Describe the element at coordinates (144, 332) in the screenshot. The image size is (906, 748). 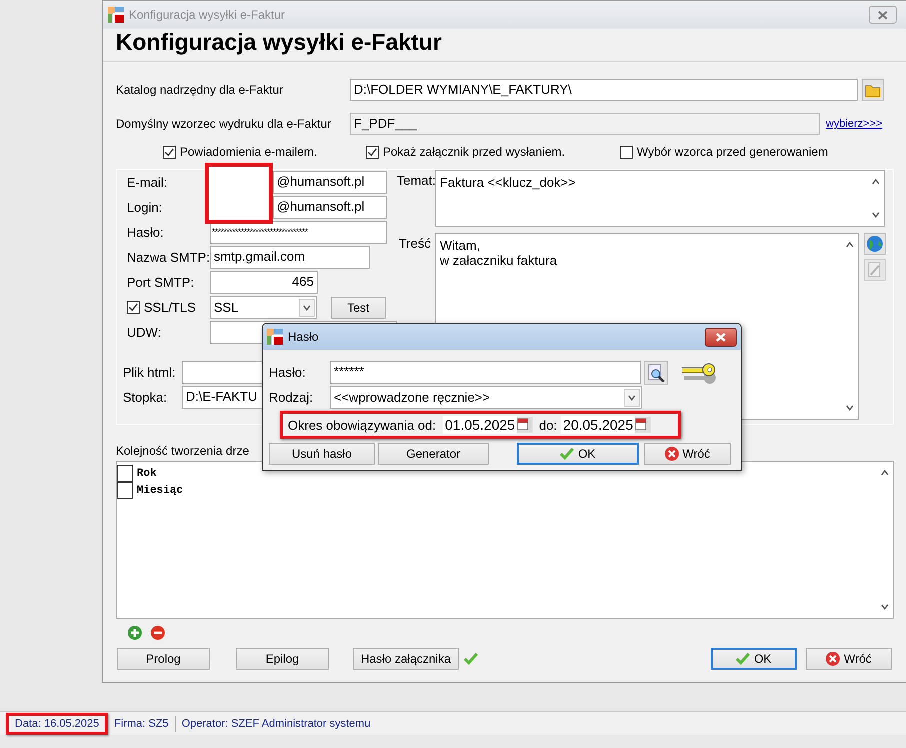
I see `field-label: UDW:` at that location.